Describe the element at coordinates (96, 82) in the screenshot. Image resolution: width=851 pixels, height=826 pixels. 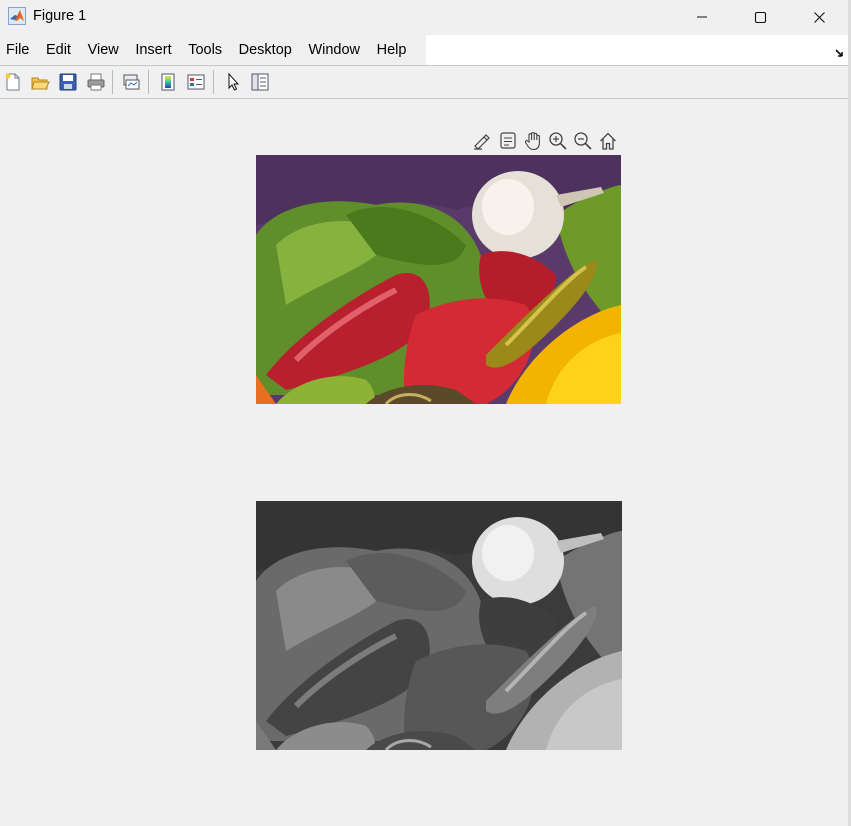
I see `print-icon` at that location.